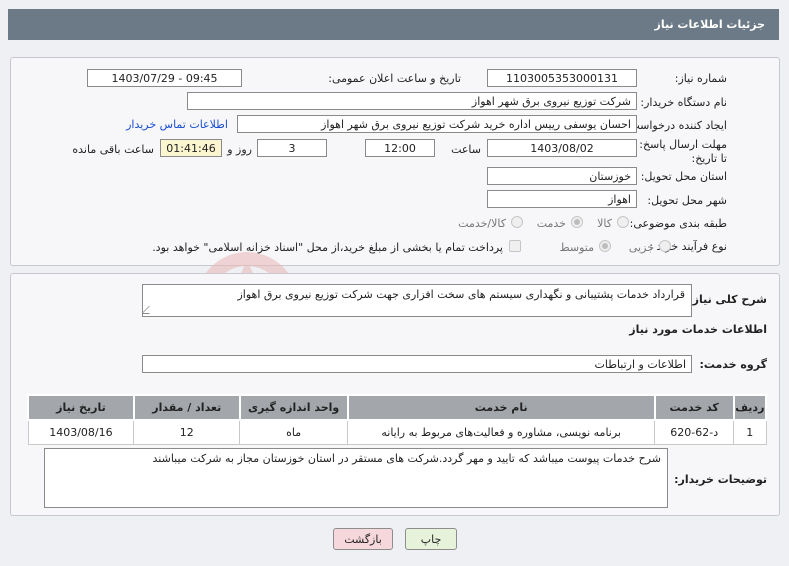 Image resolution: width=789 pixels, height=566 pixels. Describe the element at coordinates (562, 148) in the screenshot. I see `deadline-date-field: 1403/08/02` at that location.